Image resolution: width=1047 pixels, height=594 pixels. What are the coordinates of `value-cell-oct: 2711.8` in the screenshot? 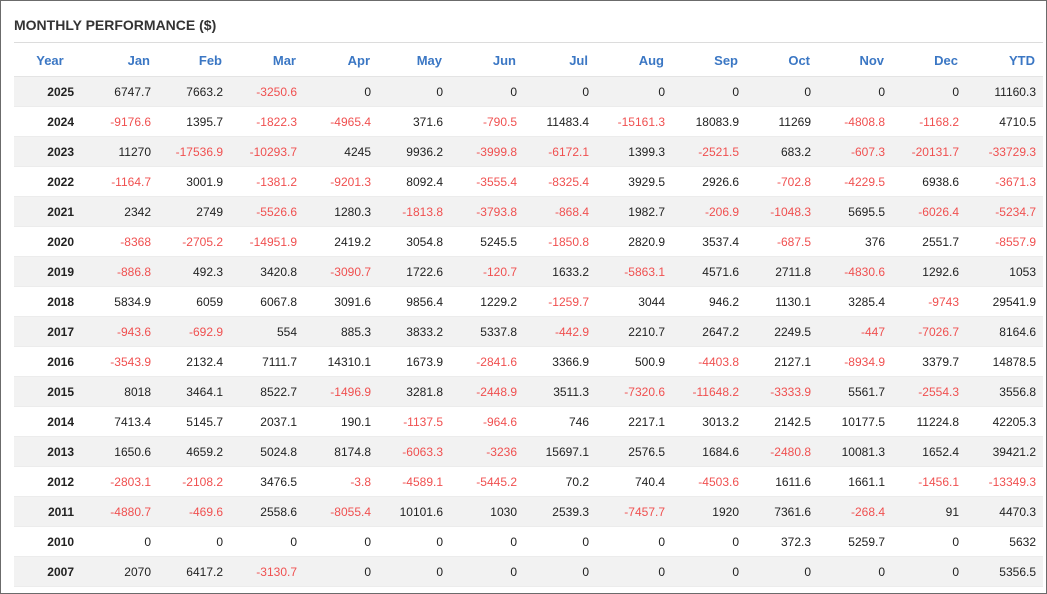 It's located at (782, 271).